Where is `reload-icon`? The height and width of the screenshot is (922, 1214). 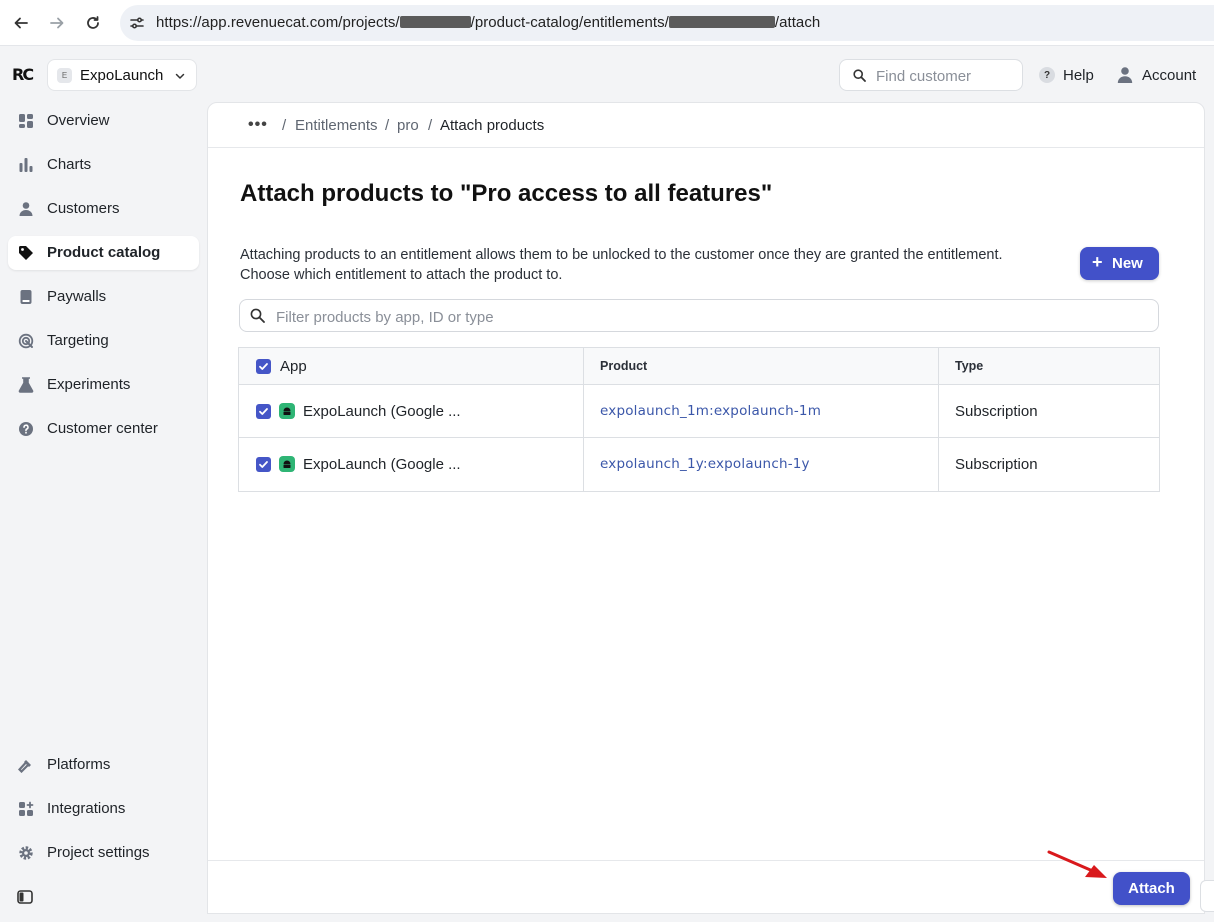
reload-icon is located at coordinates (93, 23).